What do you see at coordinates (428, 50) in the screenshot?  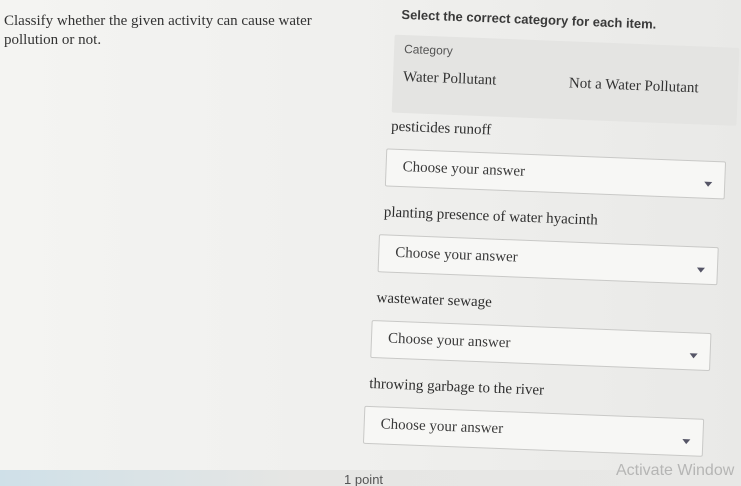 I see `category-header: Category` at bounding box center [428, 50].